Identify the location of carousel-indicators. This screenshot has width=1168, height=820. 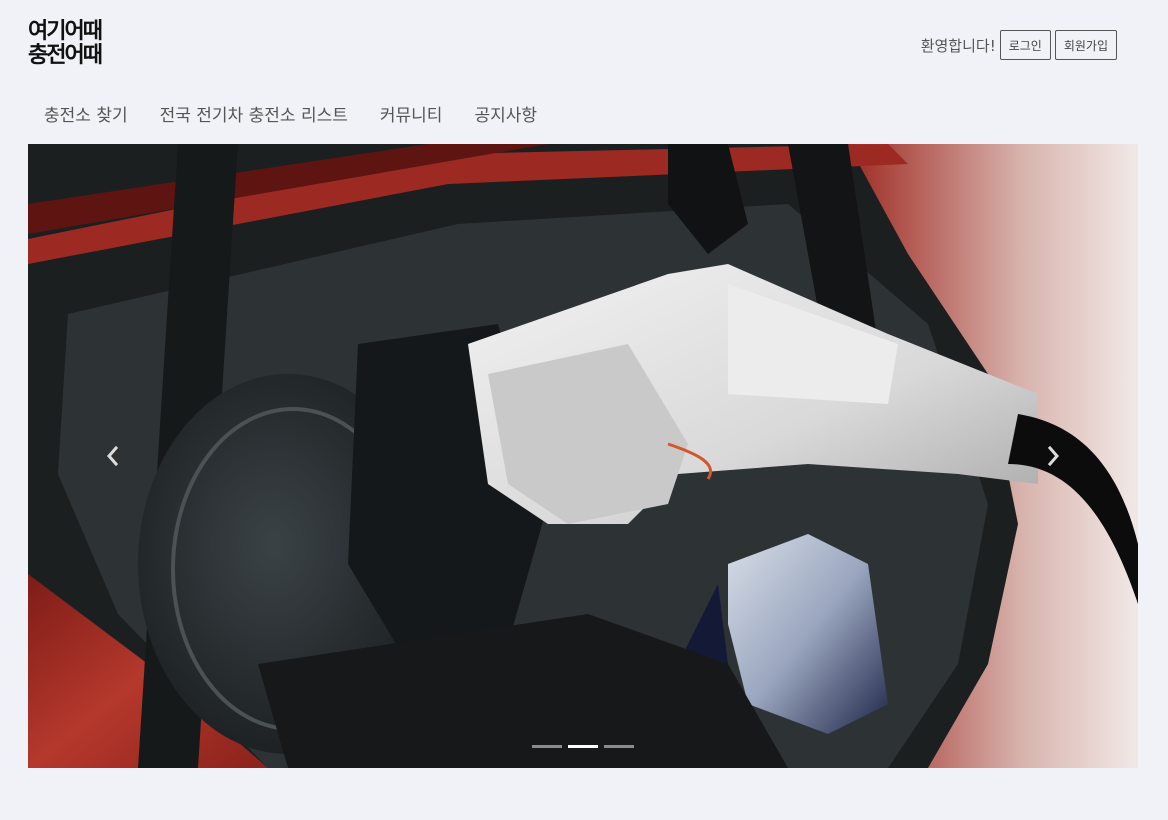
(583, 746).